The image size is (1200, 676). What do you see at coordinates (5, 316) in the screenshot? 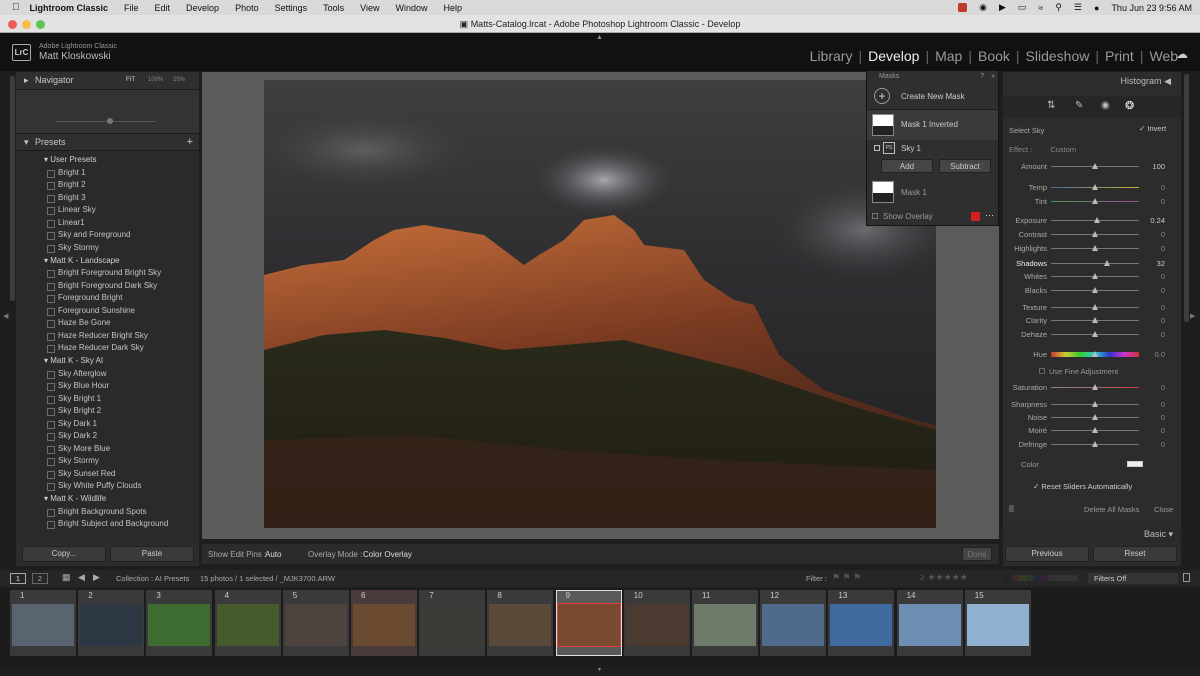
I see `left-panel-toggle-icon: ◀` at bounding box center [5, 316].